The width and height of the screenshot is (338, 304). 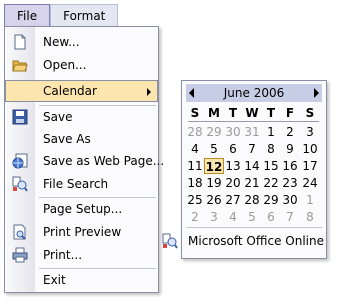 I want to click on file-search-icon, so click(x=20, y=184).